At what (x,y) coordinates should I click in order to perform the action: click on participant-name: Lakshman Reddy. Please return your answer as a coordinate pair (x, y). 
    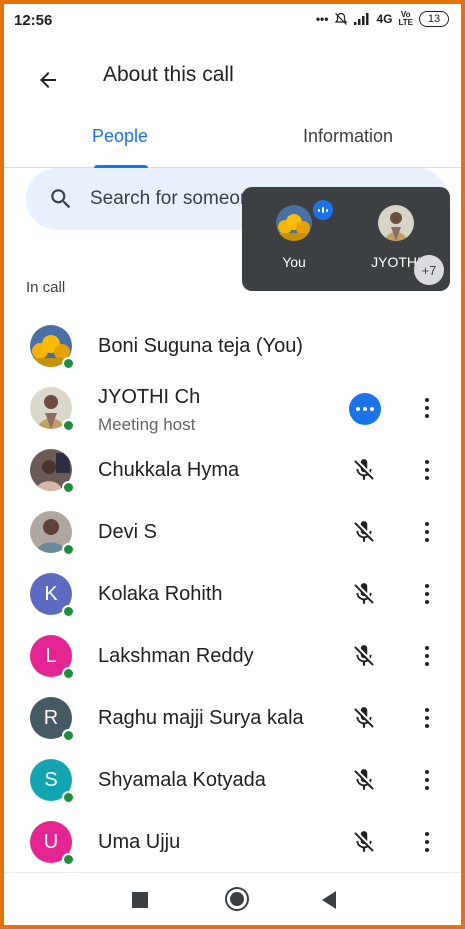
    Looking at the image, I should click on (176, 656).